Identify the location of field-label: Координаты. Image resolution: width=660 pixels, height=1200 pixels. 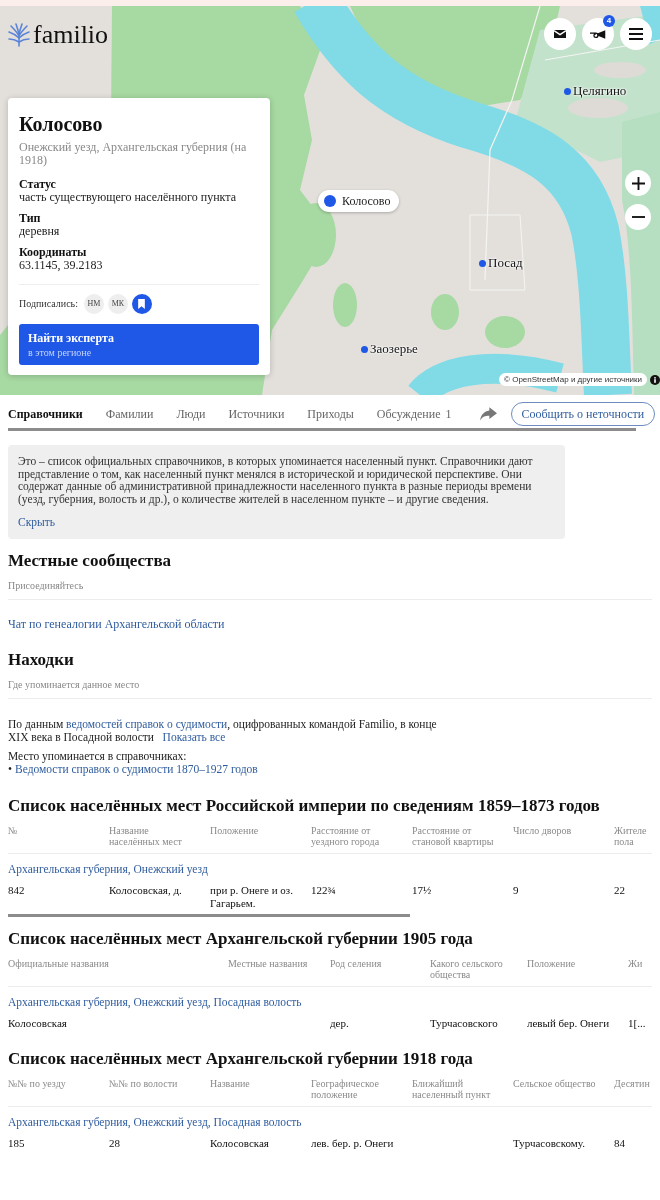
(53, 252).